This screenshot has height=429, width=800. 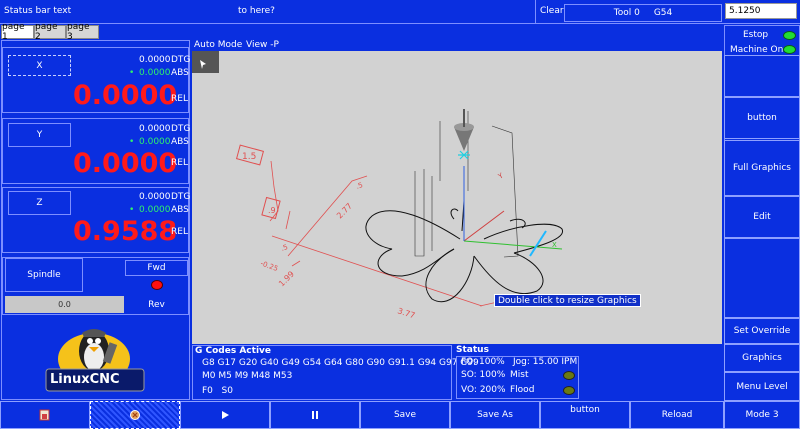 What do you see at coordinates (78, 32) in the screenshot?
I see `tab-label: page 3` at bounding box center [78, 32].